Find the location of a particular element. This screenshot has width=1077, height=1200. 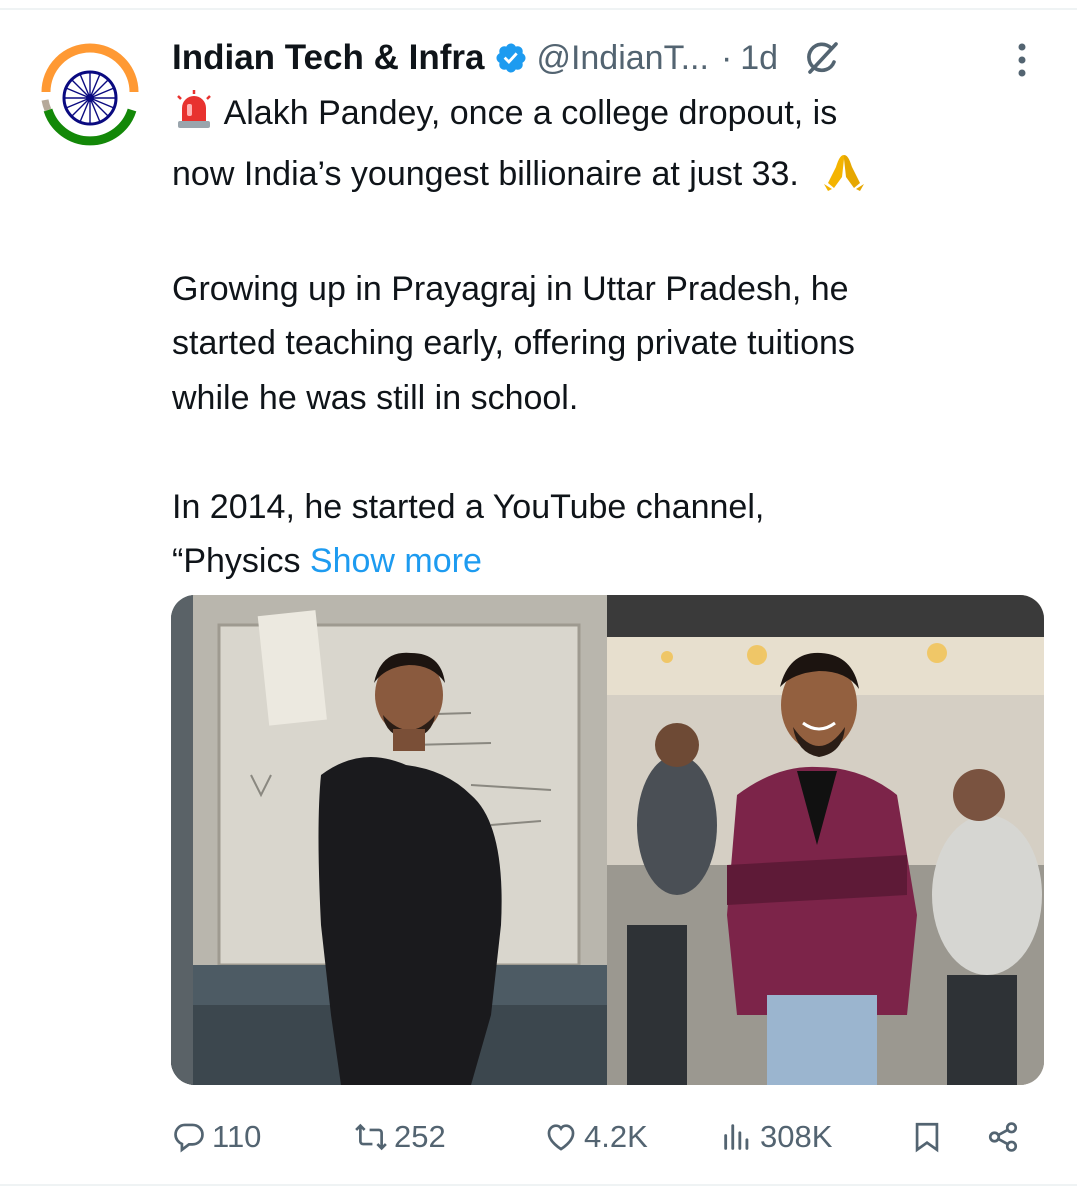

bookmark-icon is located at coordinates (927, 1137).